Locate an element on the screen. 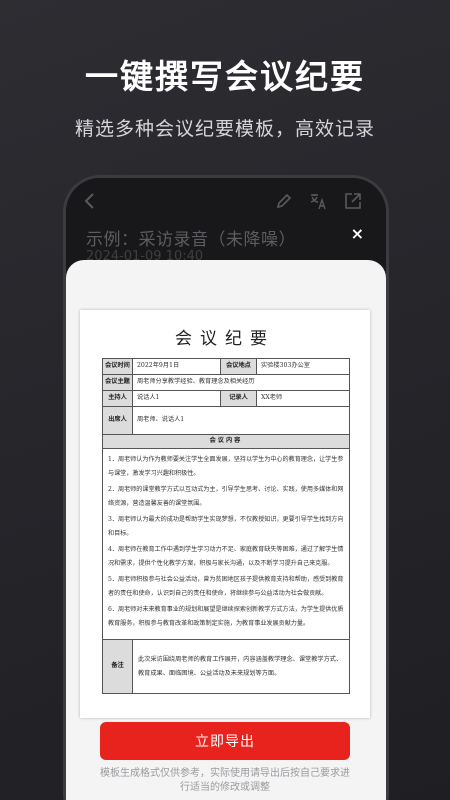 The image size is (450, 800). recorder-value: XX老师 is located at coordinates (303, 398).